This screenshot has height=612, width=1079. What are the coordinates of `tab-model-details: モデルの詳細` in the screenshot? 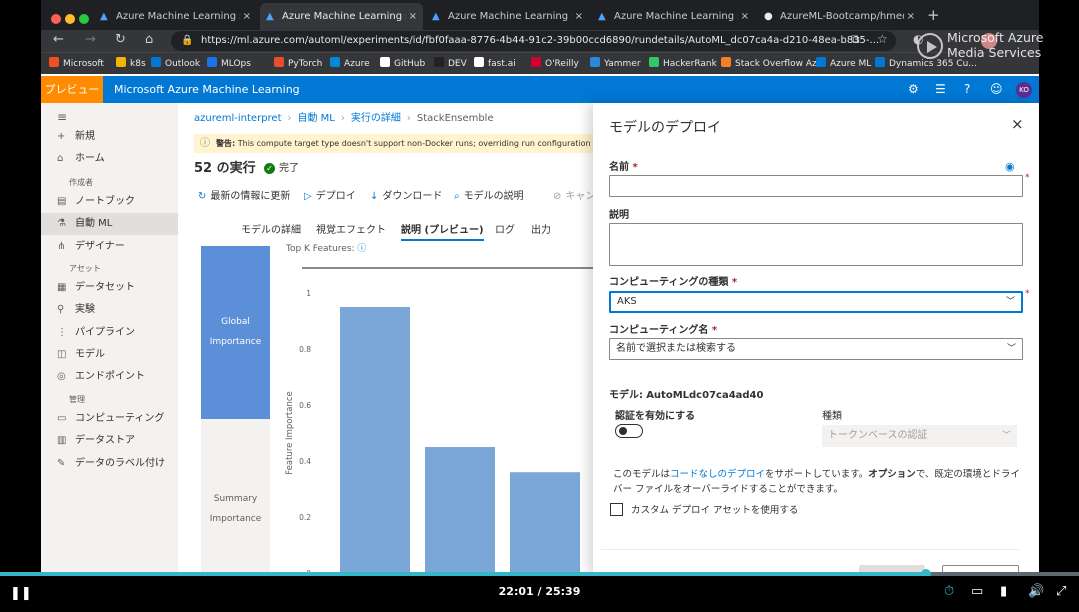 It's located at (271, 228).